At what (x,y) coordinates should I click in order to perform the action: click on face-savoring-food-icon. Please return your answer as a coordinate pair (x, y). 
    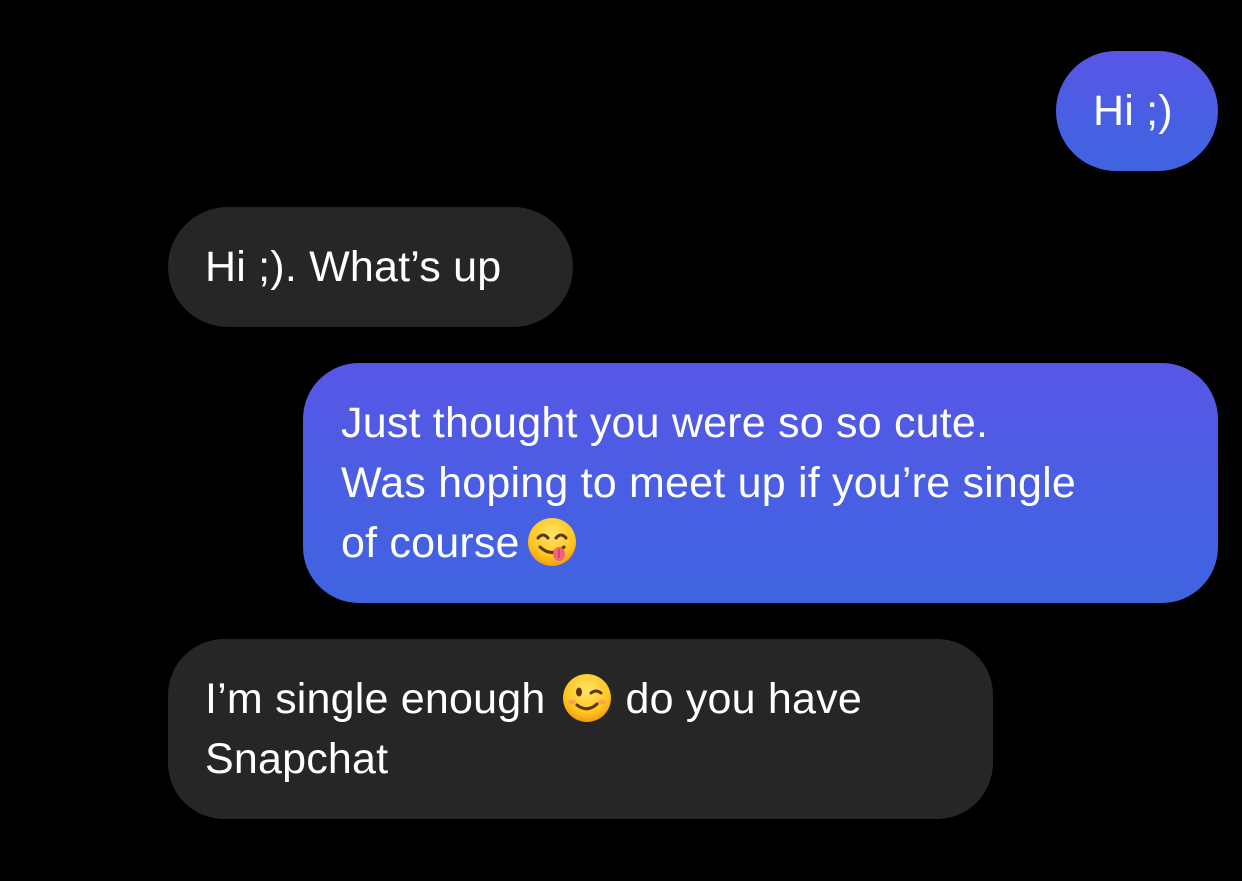
    Looking at the image, I should click on (552, 542).